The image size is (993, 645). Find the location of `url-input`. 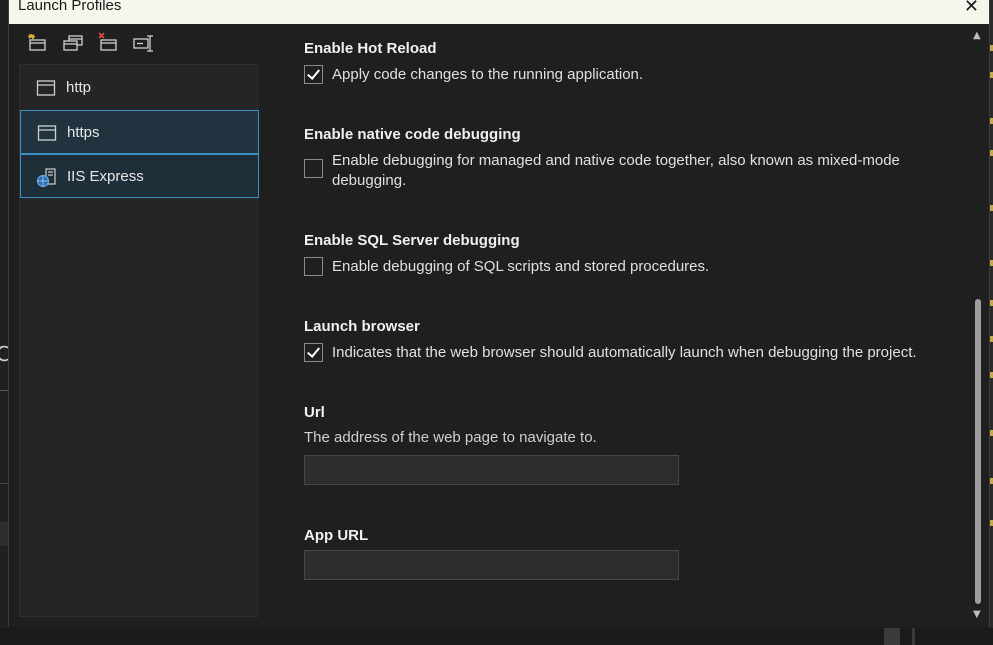

url-input is located at coordinates (491, 470).